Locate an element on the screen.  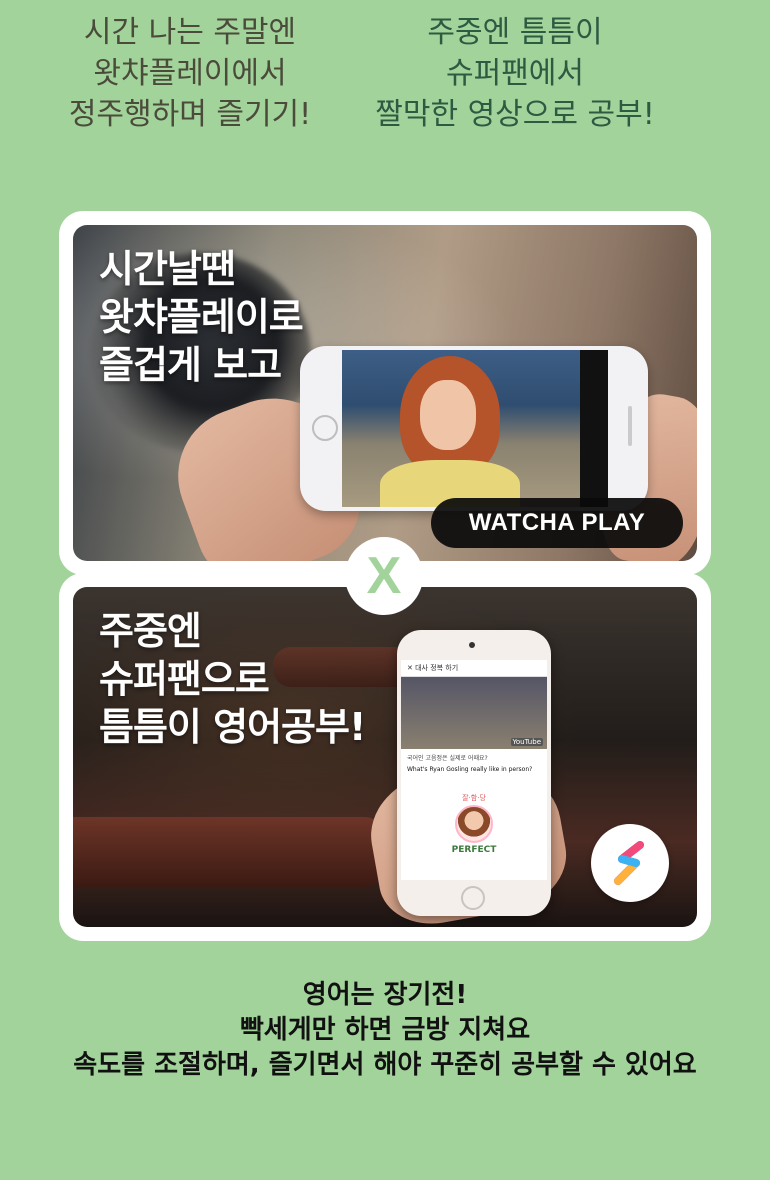
weekend-caption-line-3: 정주행하며 즐기기! is located at coordinates (190, 114).